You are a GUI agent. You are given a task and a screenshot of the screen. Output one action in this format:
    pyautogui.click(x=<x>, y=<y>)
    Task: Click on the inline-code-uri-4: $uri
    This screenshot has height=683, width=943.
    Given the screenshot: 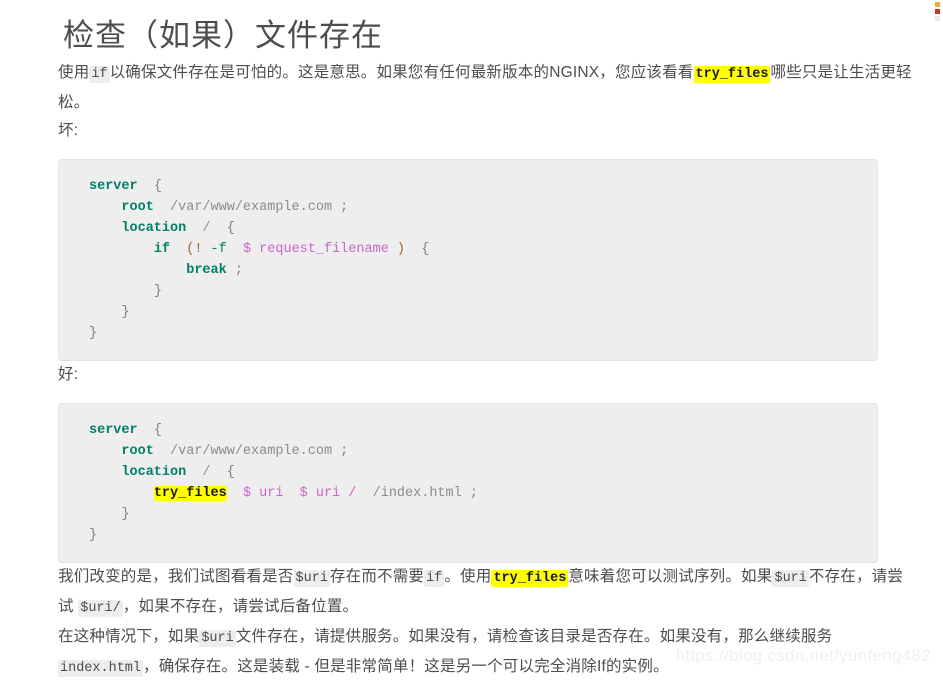 What is the action you would take?
    pyautogui.click(x=217, y=638)
    